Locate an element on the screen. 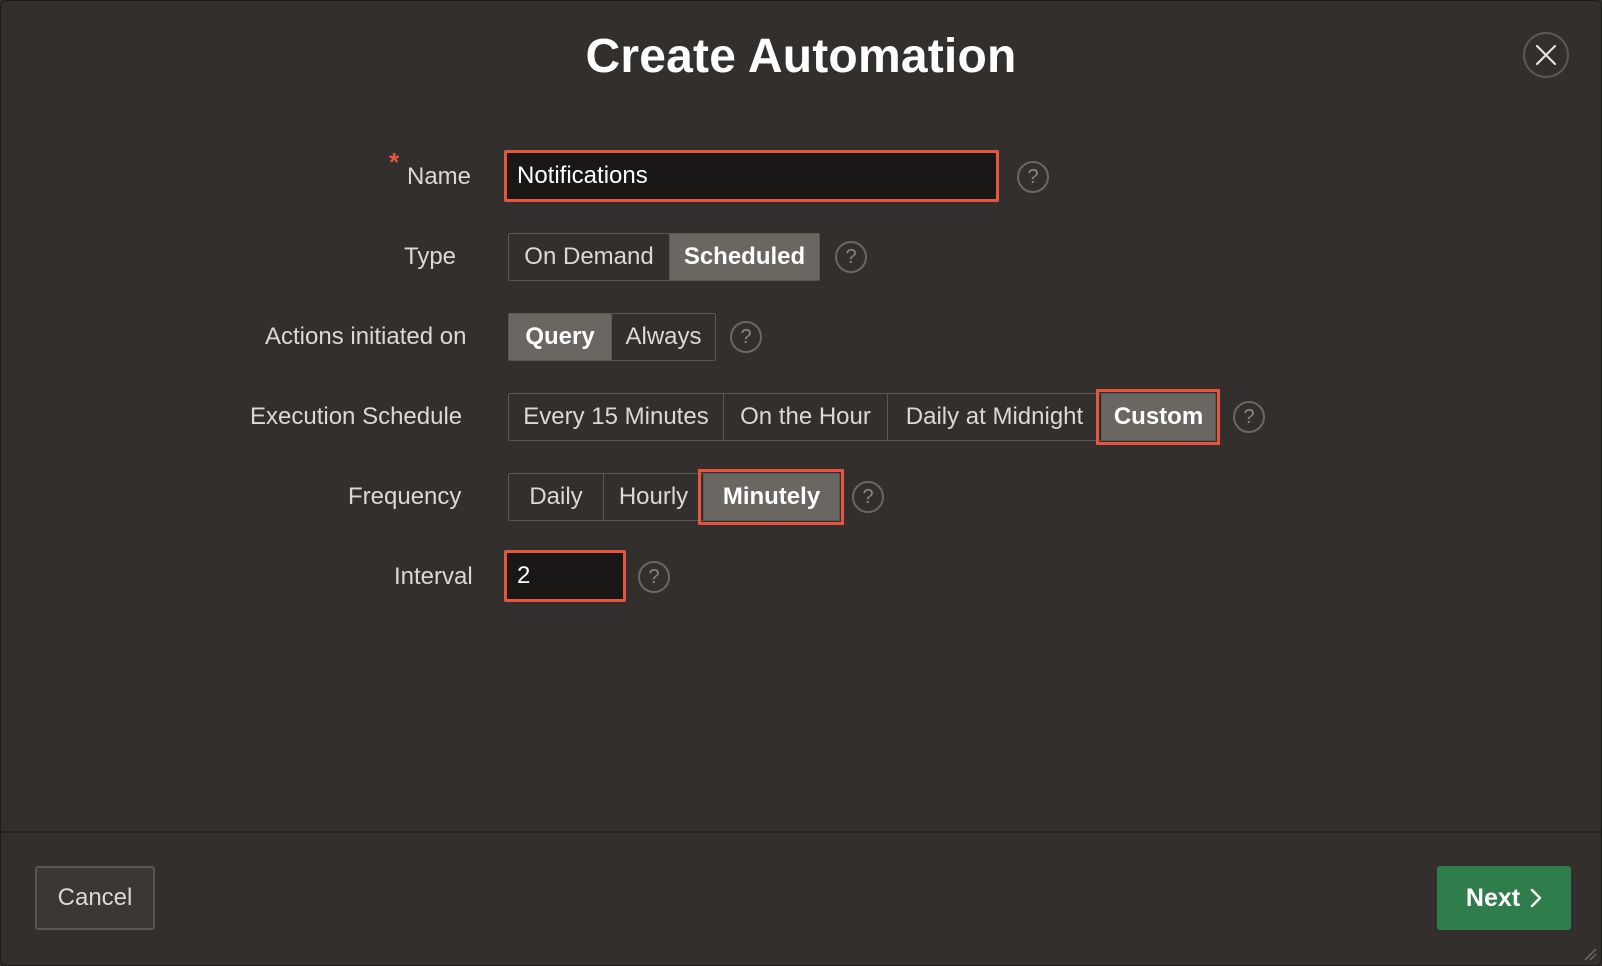 Image resolution: width=1602 pixels, height=966 pixels. next-button: Next is located at coordinates (1504, 898).